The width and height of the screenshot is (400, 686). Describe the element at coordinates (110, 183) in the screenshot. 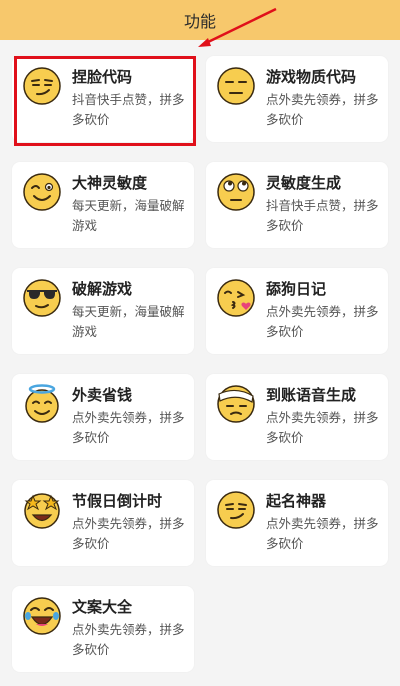

I see `card-title: 大神灵敏度` at that location.